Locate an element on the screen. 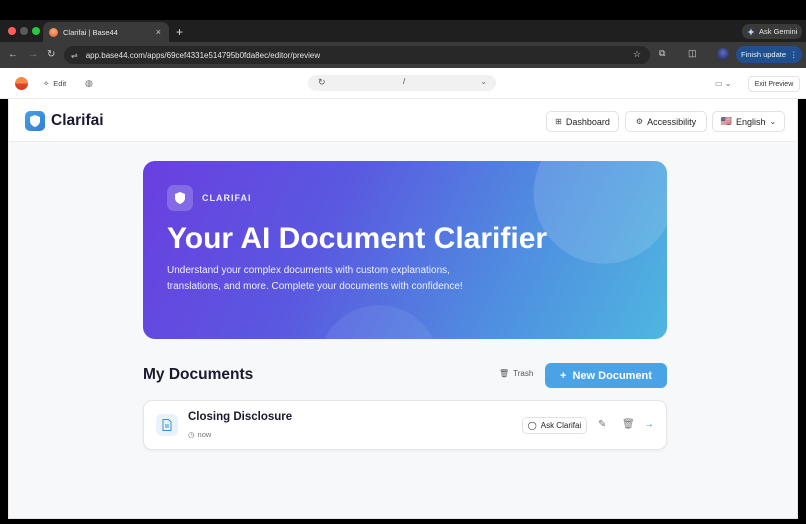  favicon-icon is located at coordinates (53, 32).